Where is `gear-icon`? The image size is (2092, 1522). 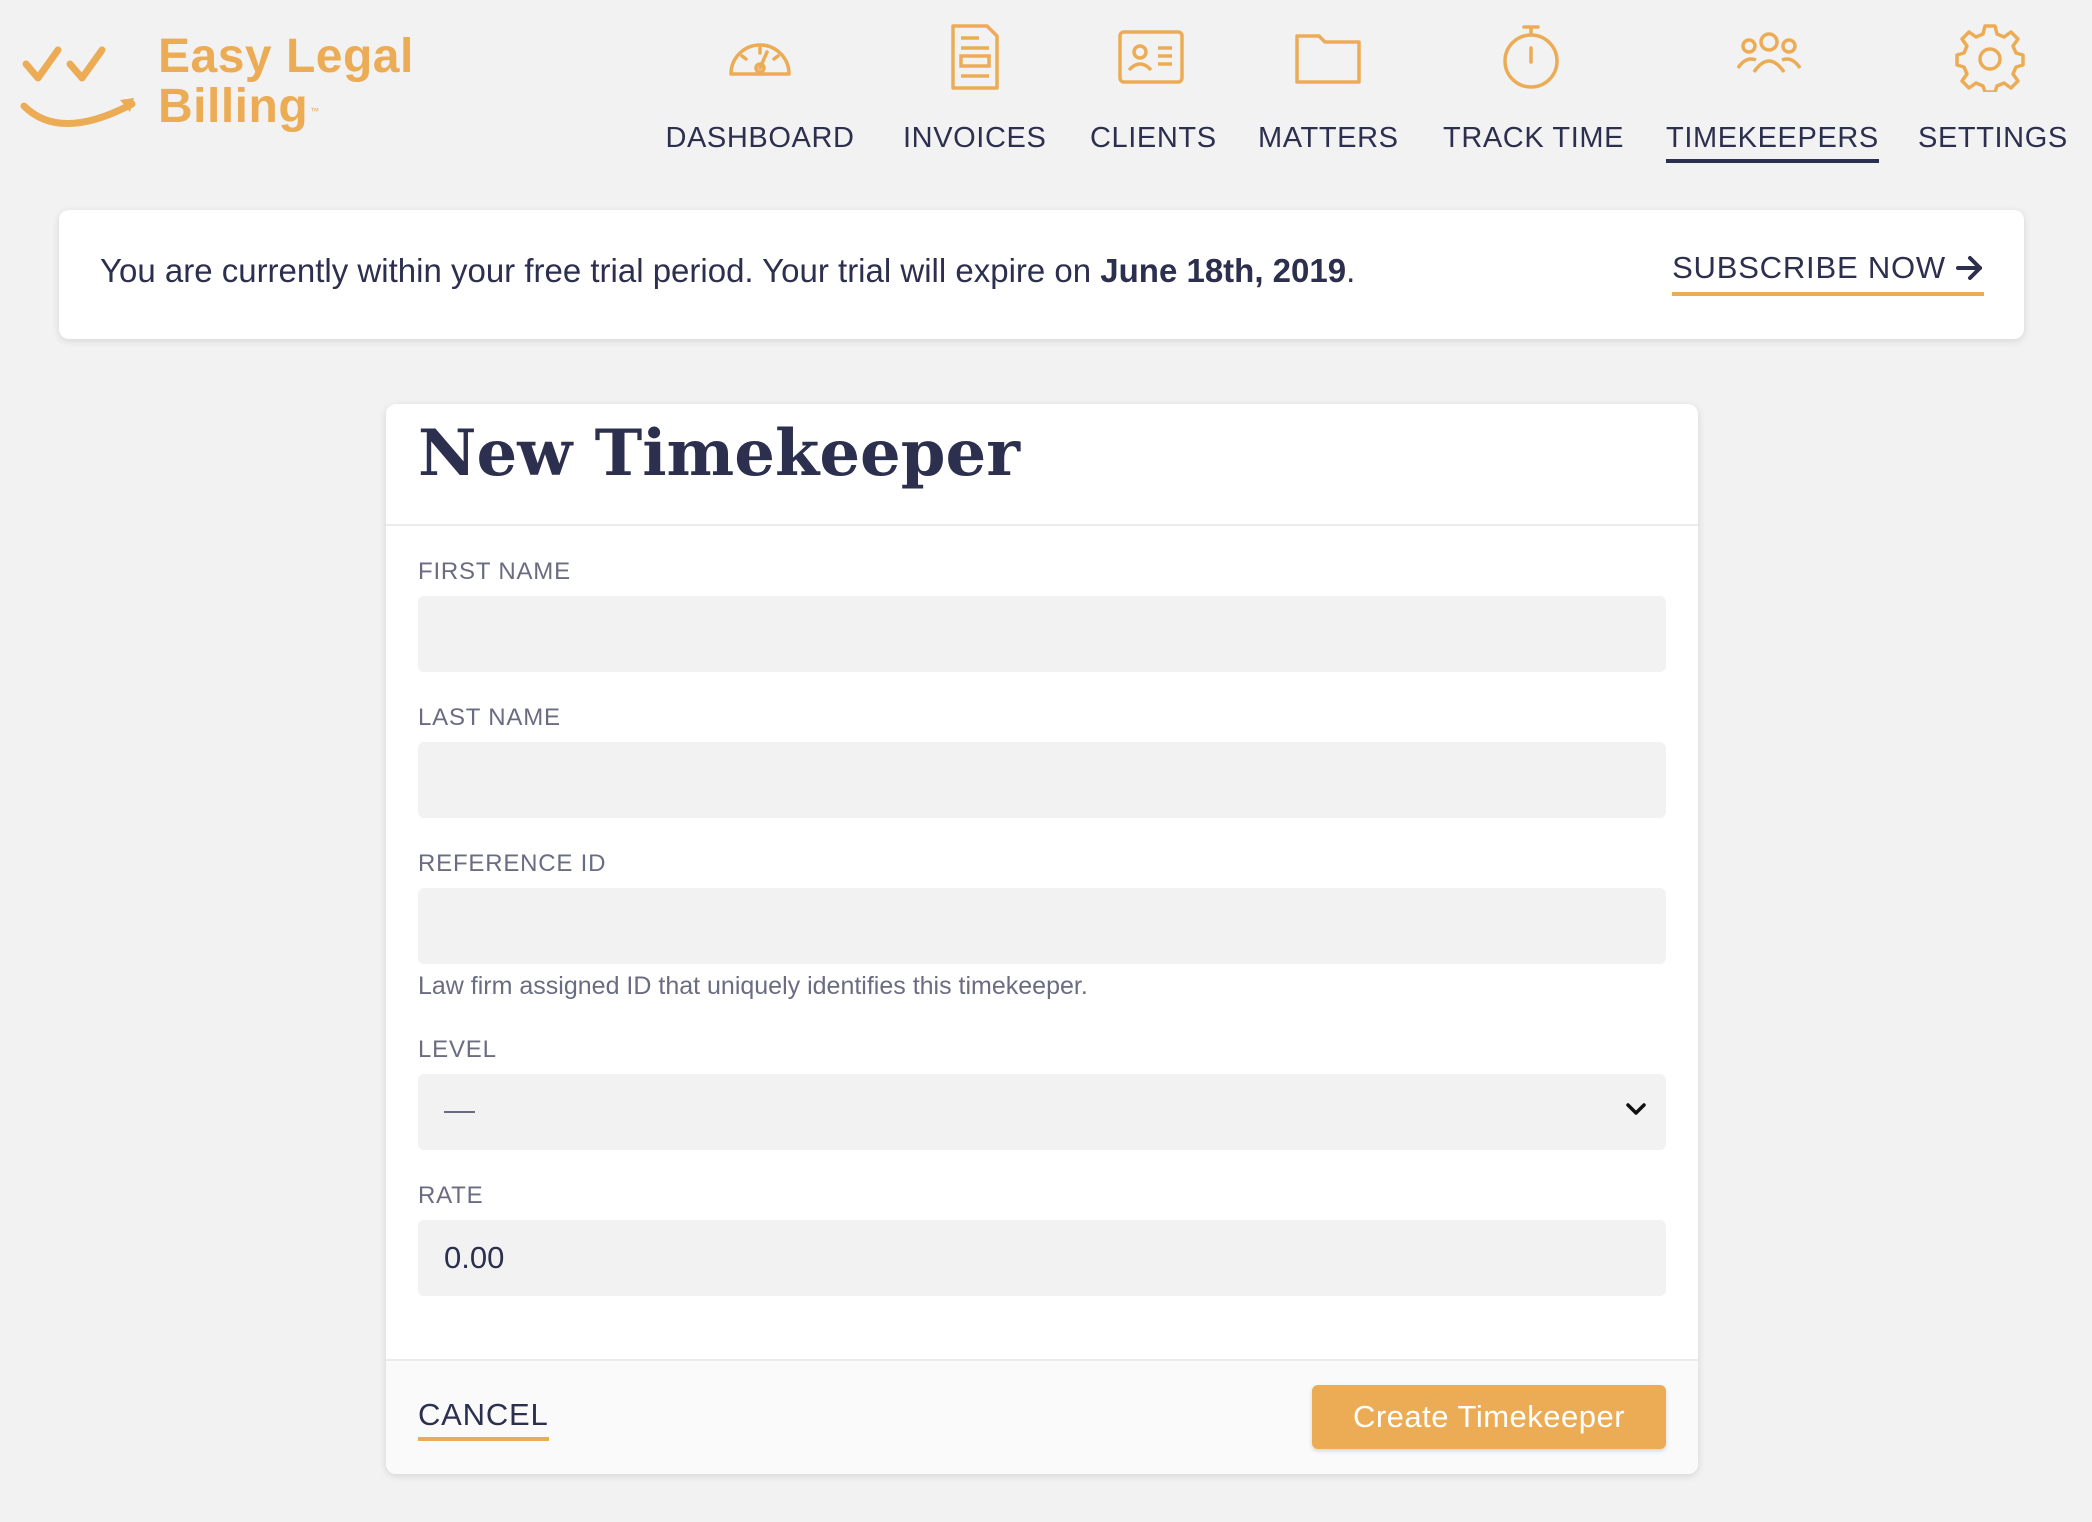 gear-icon is located at coordinates (1990, 58).